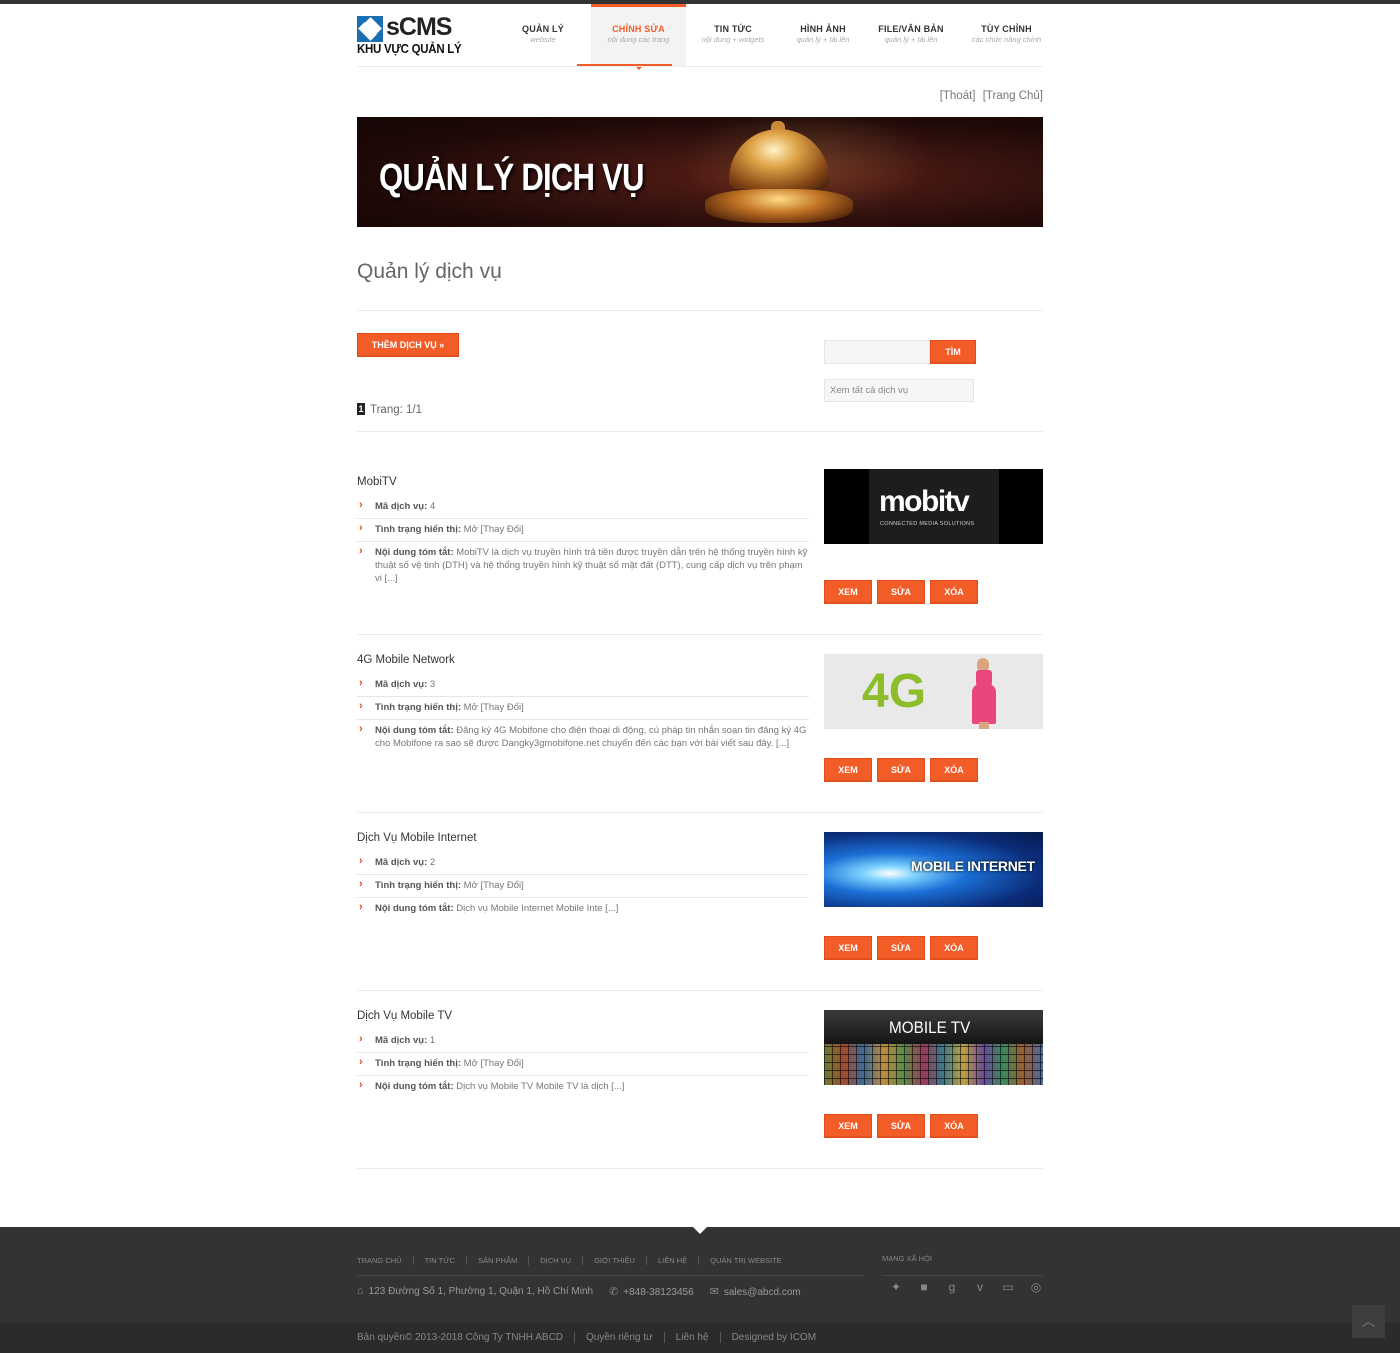  I want to click on nav-item-title: HÌNH ẢNH, so click(823, 29).